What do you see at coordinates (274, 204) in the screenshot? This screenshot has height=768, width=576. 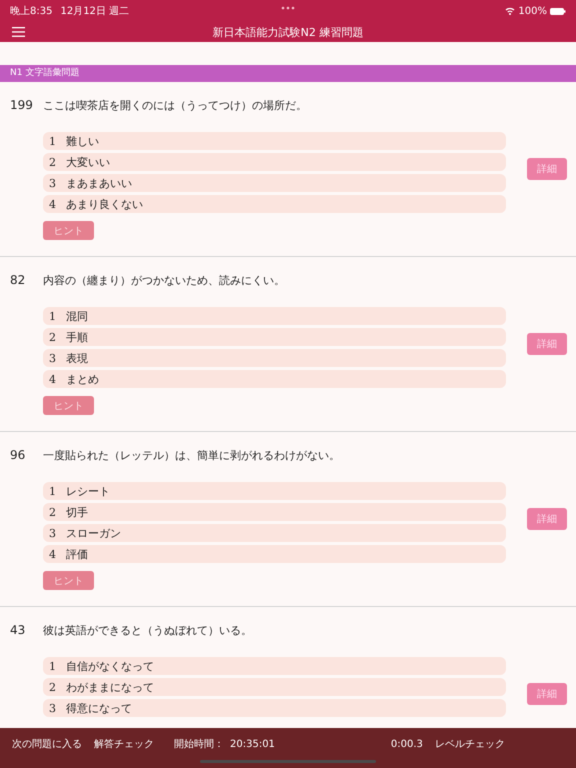 I see `answer-option: 4 あまり良くない` at bounding box center [274, 204].